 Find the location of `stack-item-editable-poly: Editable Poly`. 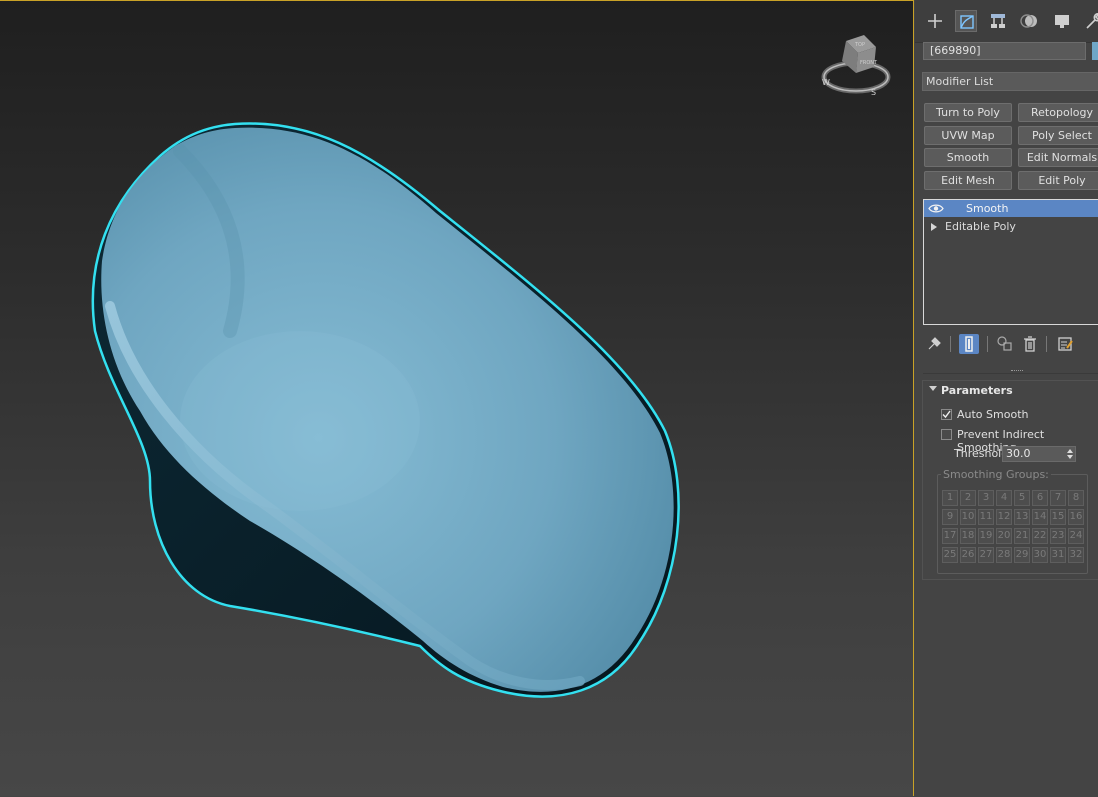

stack-item-editable-poly: Editable Poly is located at coordinates (1011, 226).